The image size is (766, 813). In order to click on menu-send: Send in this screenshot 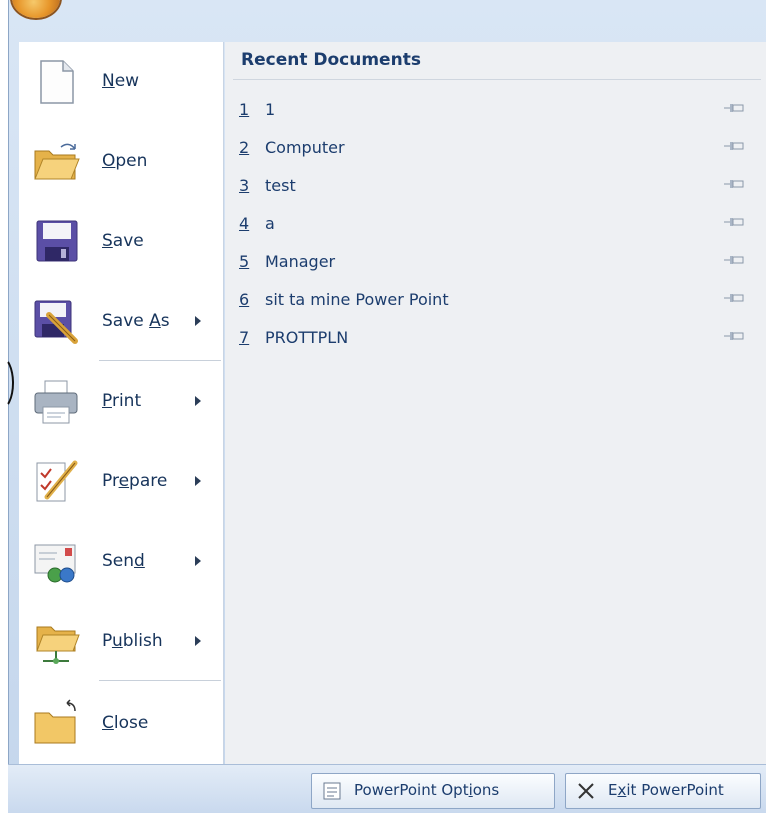, I will do `click(121, 561)`.